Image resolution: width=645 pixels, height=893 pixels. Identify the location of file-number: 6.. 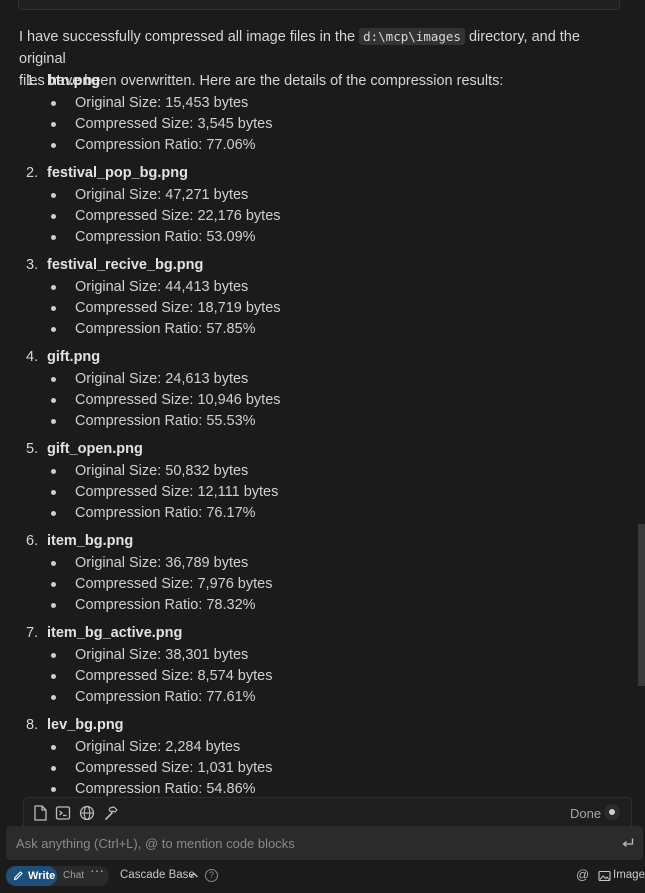
(32, 541).